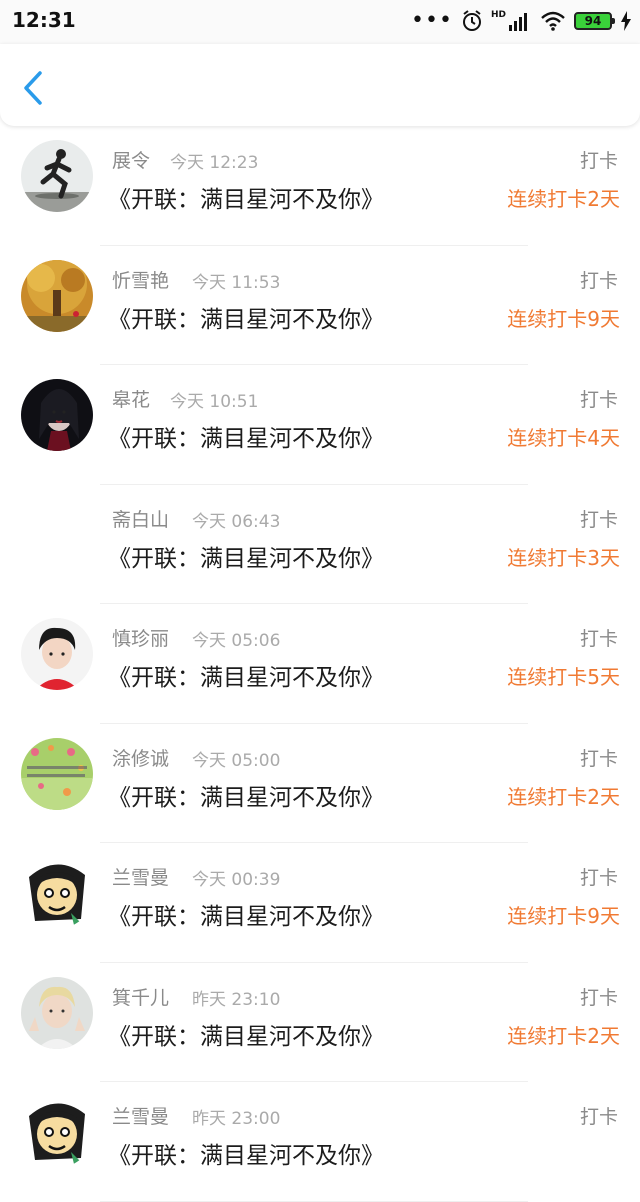 The width and height of the screenshot is (640, 1202). I want to click on wifi-icon, so click(553, 21).